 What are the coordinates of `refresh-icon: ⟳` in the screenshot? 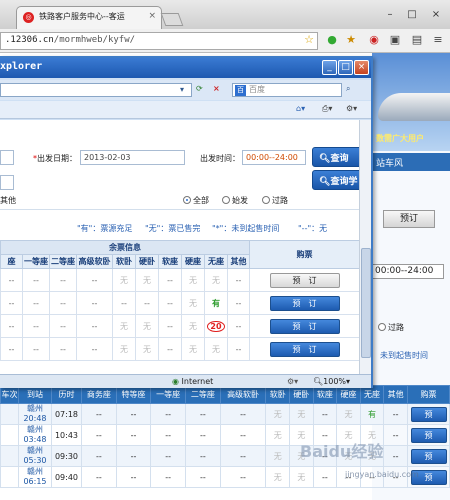 It's located at (199, 88).